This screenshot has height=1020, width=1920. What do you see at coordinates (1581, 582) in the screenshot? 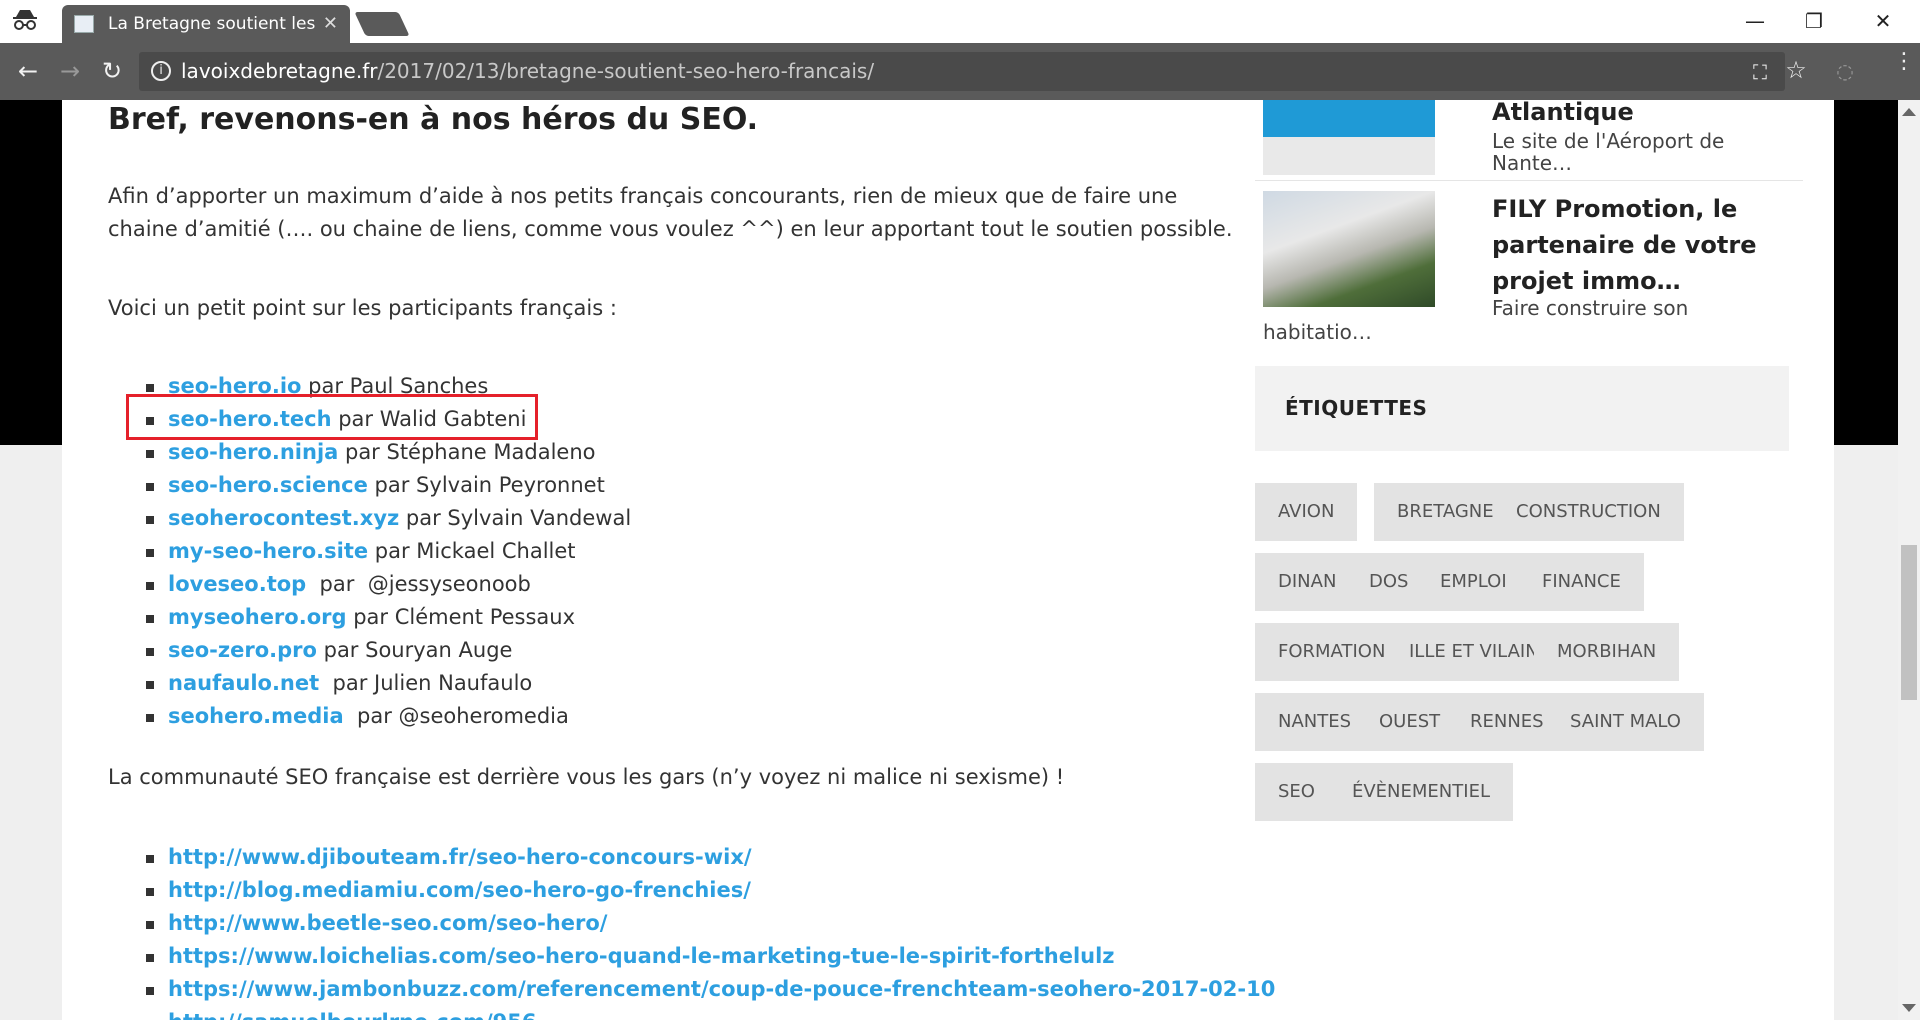
I see `tag-button: FINANCE` at bounding box center [1581, 582].